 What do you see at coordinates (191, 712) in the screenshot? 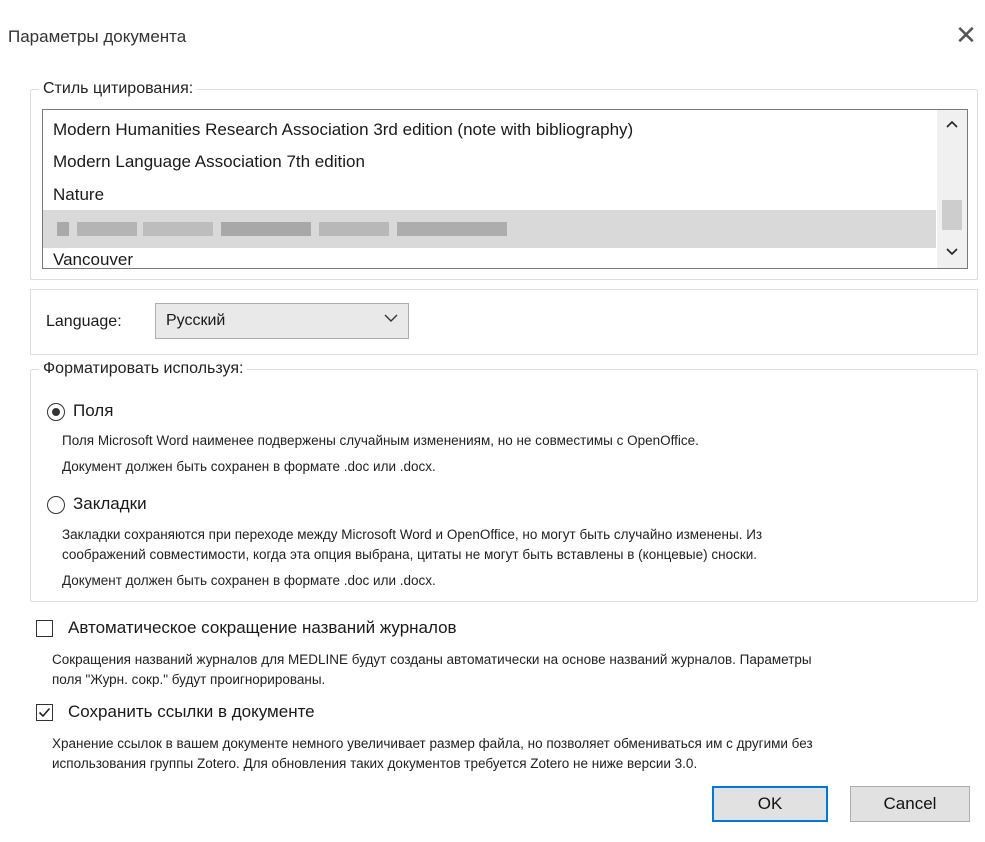
I see `store-label: Сохранить ссылки в документе` at bounding box center [191, 712].